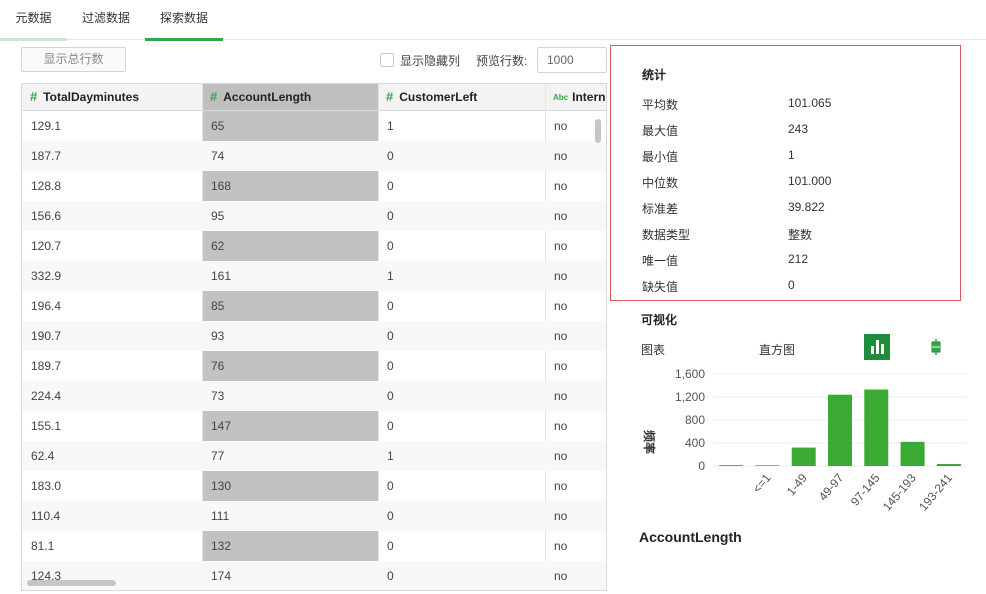  Describe the element at coordinates (810, 103) in the screenshot. I see `stat-value: 101.065` at that location.